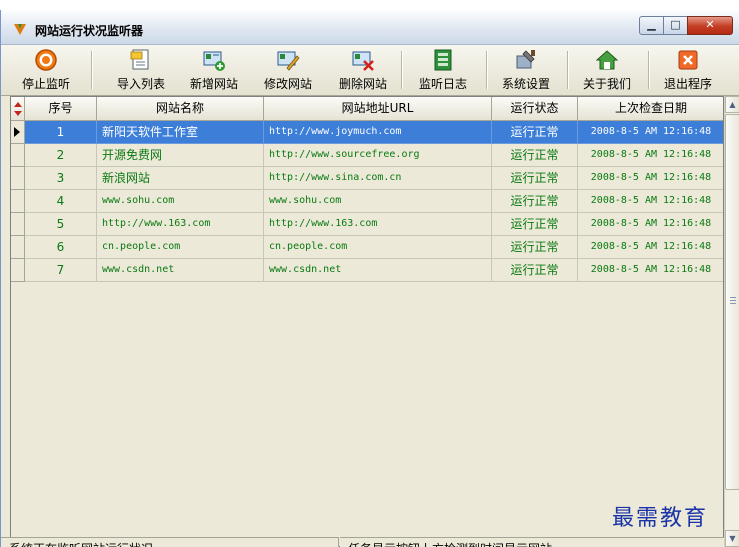  Describe the element at coordinates (687, 84) in the screenshot. I see `toolbar-label: 退出程序` at that location.